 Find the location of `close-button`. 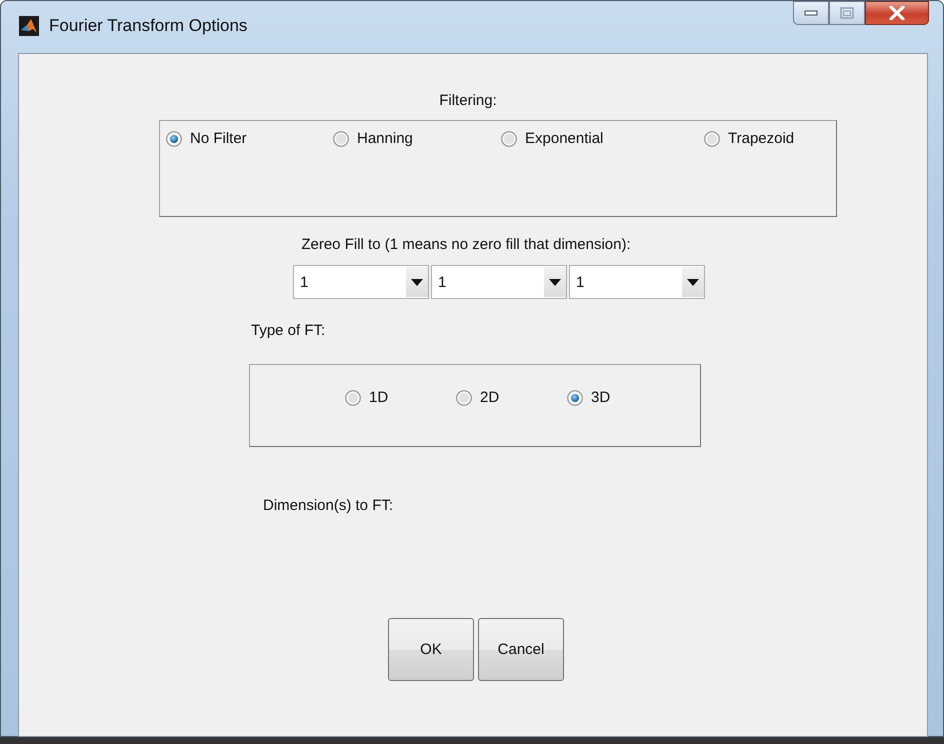

close-button is located at coordinates (897, 13).